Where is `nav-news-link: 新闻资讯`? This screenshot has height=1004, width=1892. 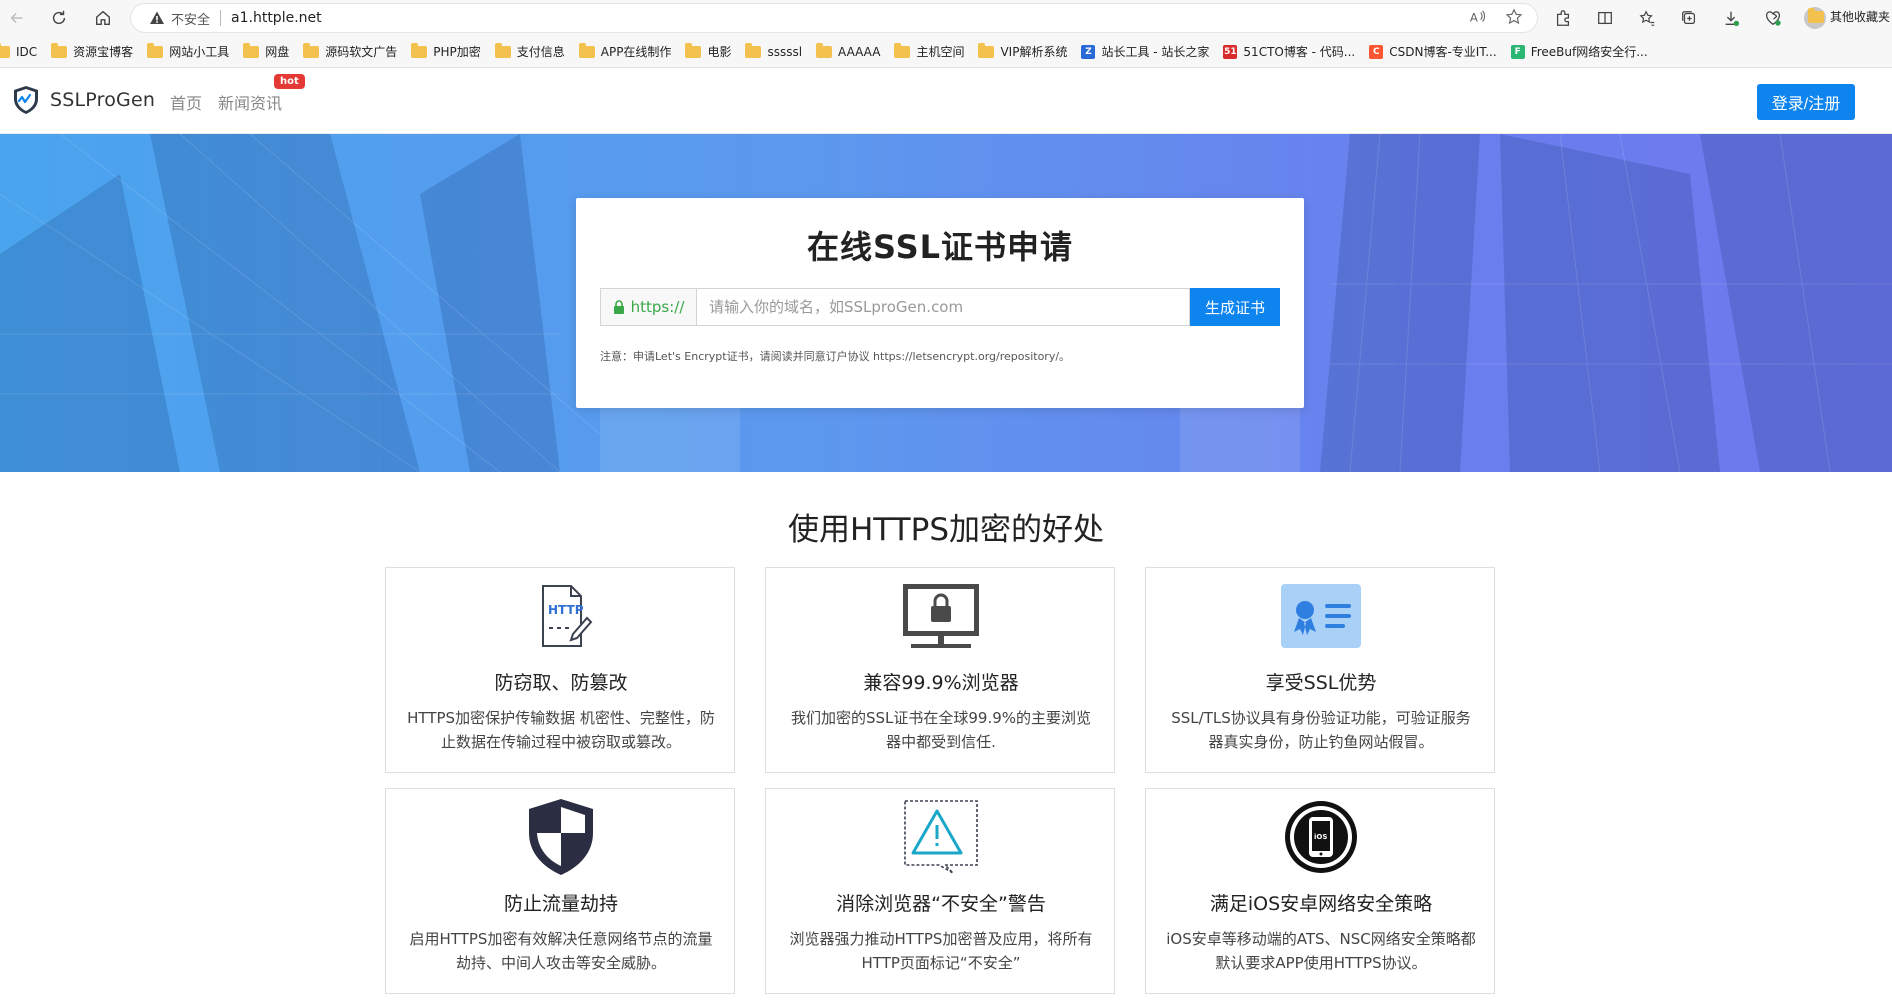
nav-news-link: 新闻资讯 is located at coordinates (250, 102).